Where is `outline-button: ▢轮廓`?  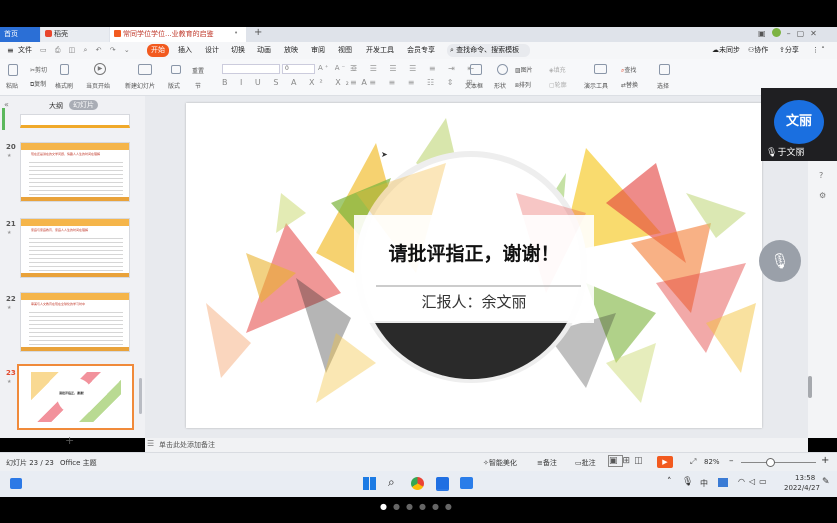 outline-button: ▢轮廓 is located at coordinates (558, 84).